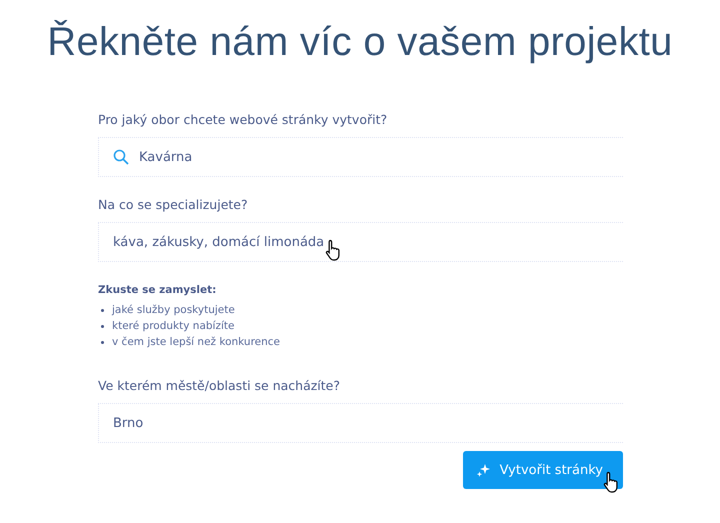 The image size is (720, 523). I want to click on input-field: káva, zákusky, domácí limonáda, so click(360, 242).